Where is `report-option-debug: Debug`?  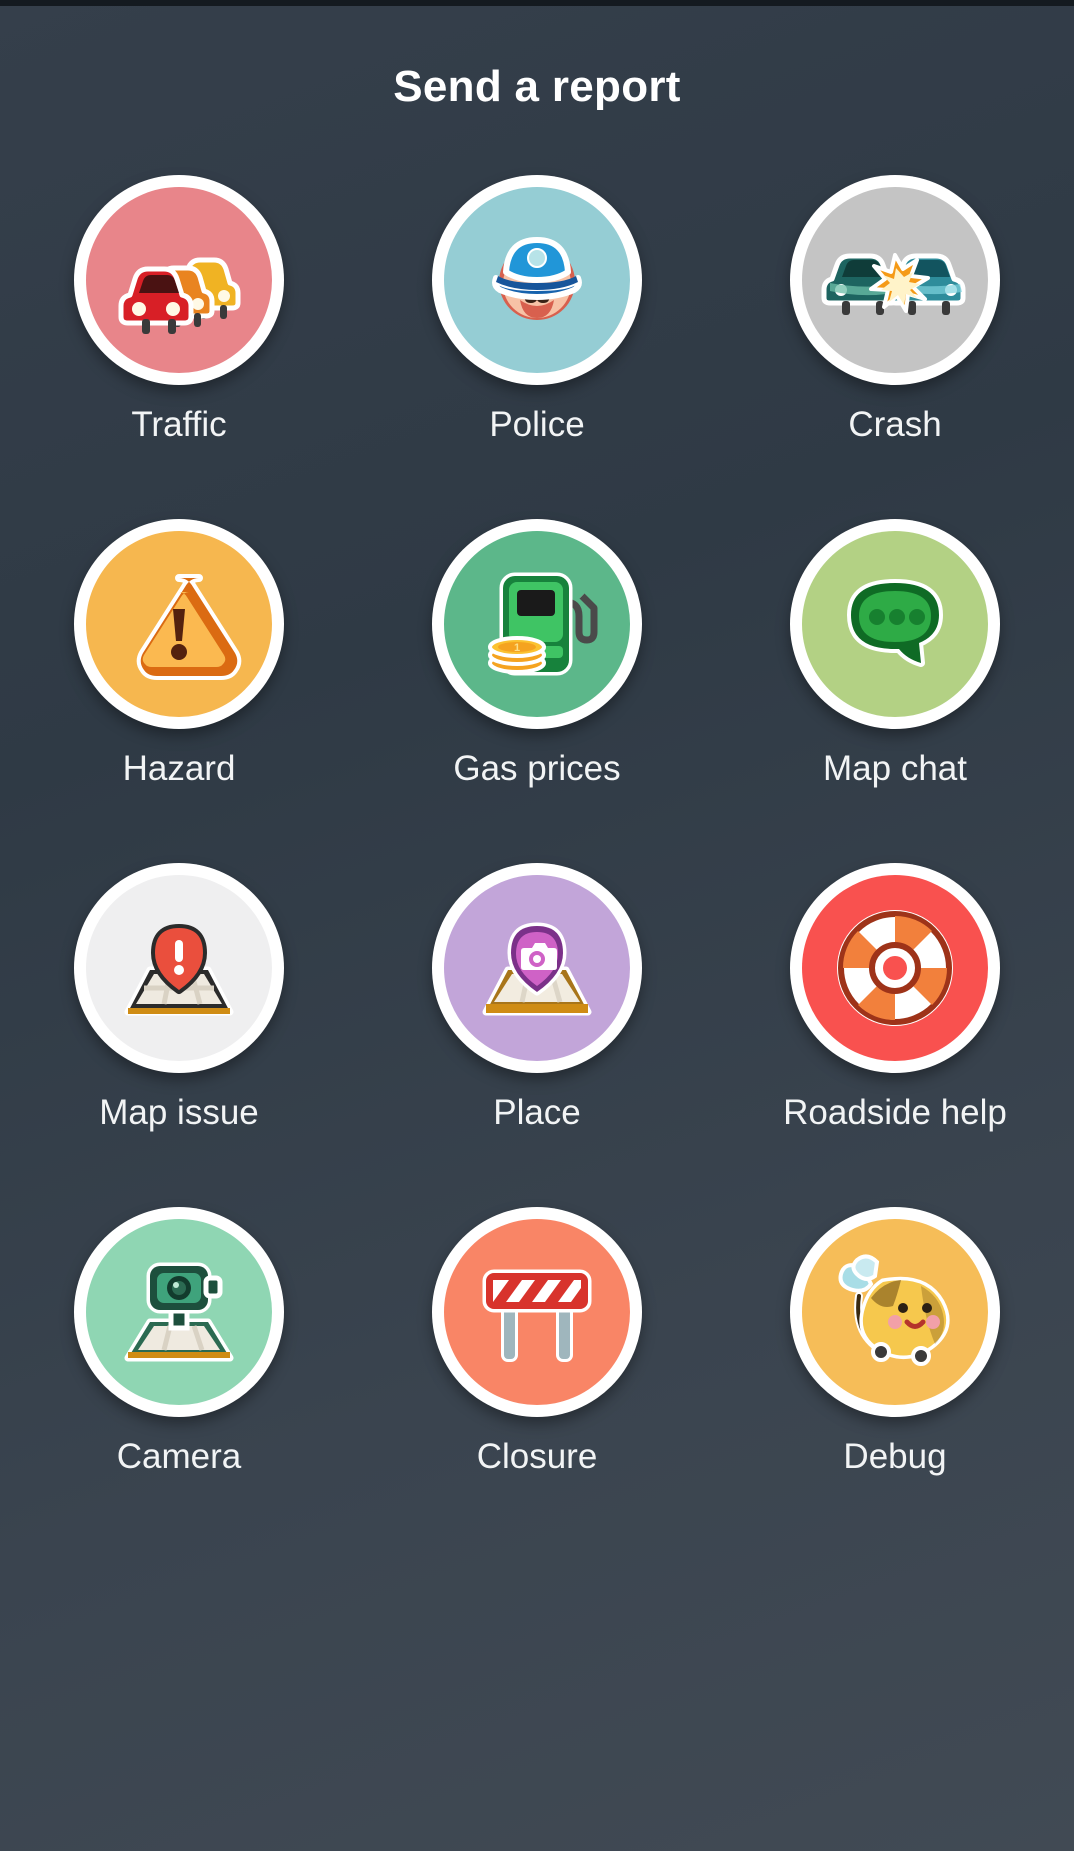
report-option-debug: Debug is located at coordinates (895, 1379).